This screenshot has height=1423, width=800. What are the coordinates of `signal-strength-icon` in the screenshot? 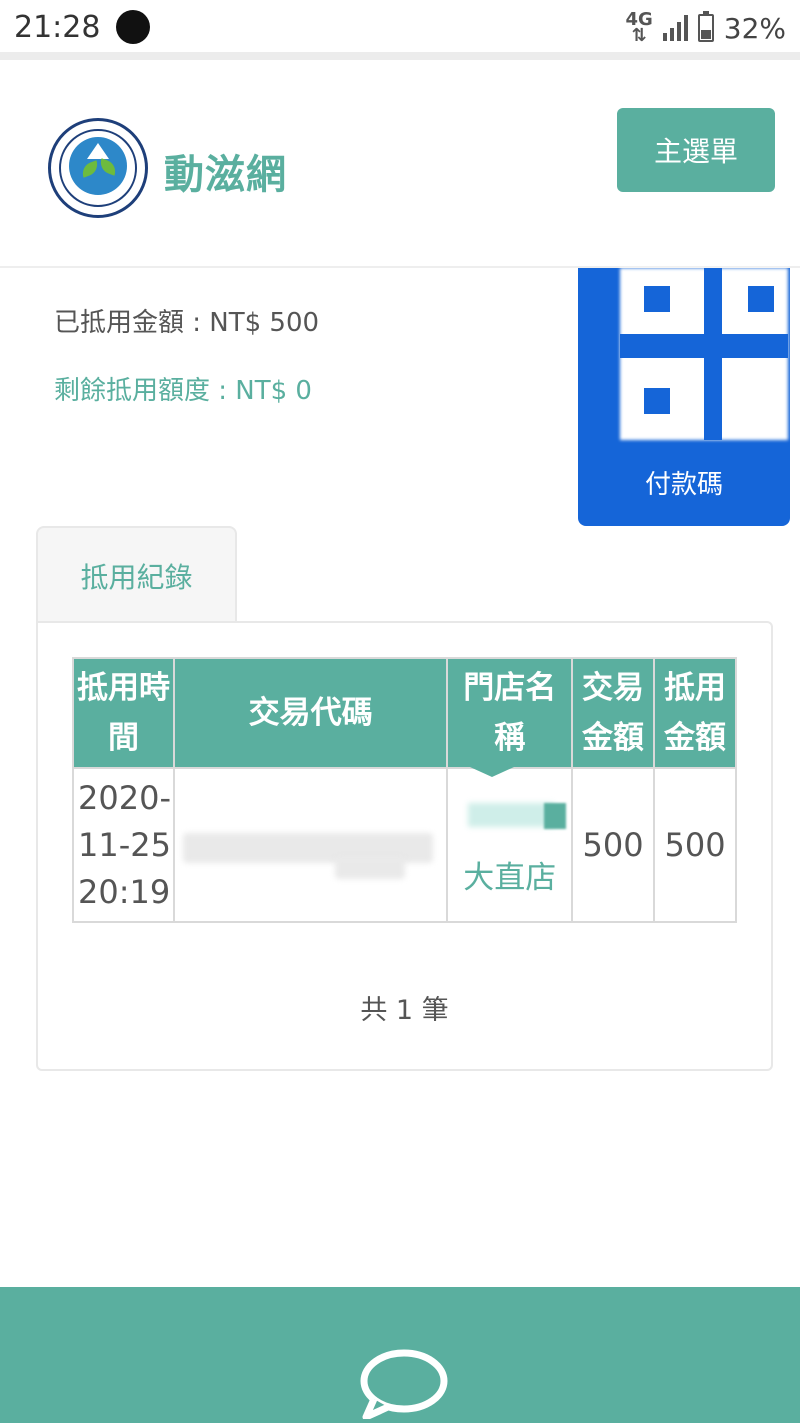 It's located at (675, 28).